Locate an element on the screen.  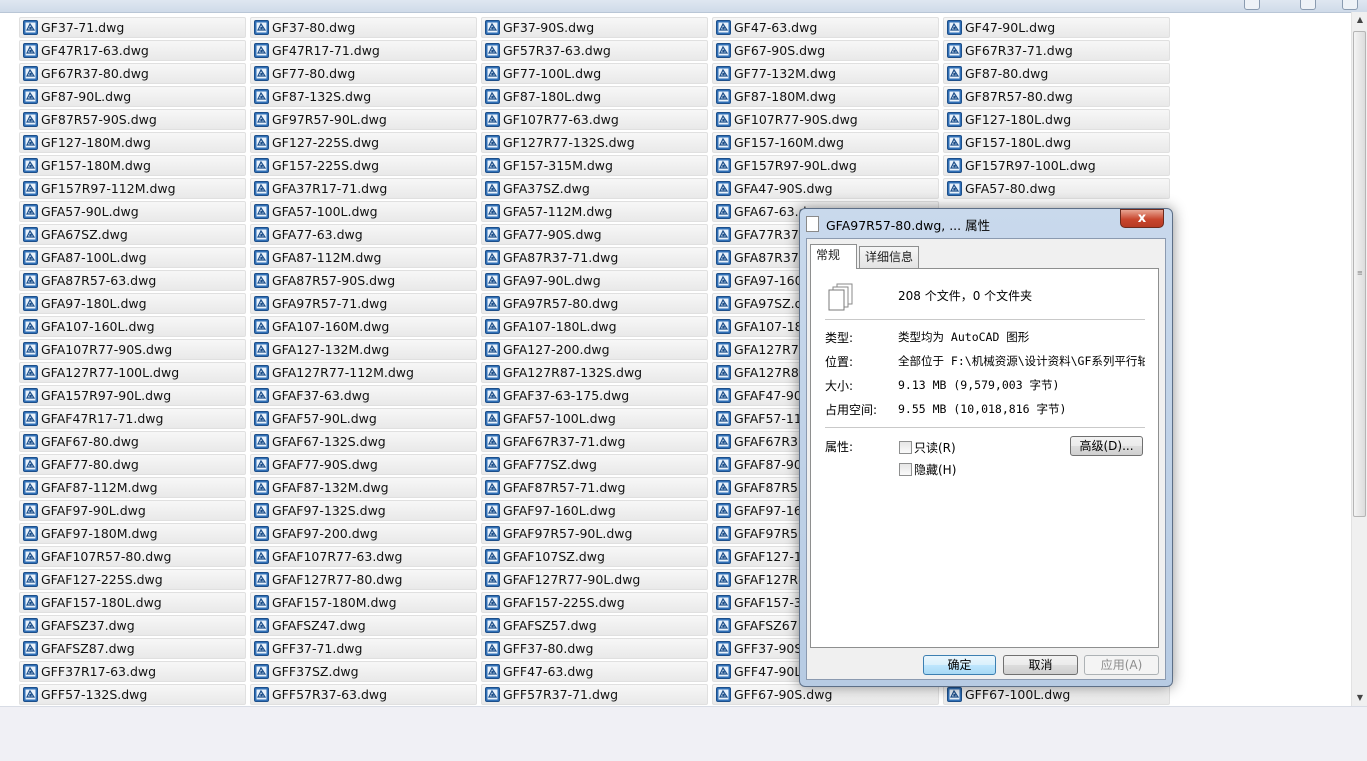
file-item: GFAFSZ37.dwg is located at coordinates (132, 625).